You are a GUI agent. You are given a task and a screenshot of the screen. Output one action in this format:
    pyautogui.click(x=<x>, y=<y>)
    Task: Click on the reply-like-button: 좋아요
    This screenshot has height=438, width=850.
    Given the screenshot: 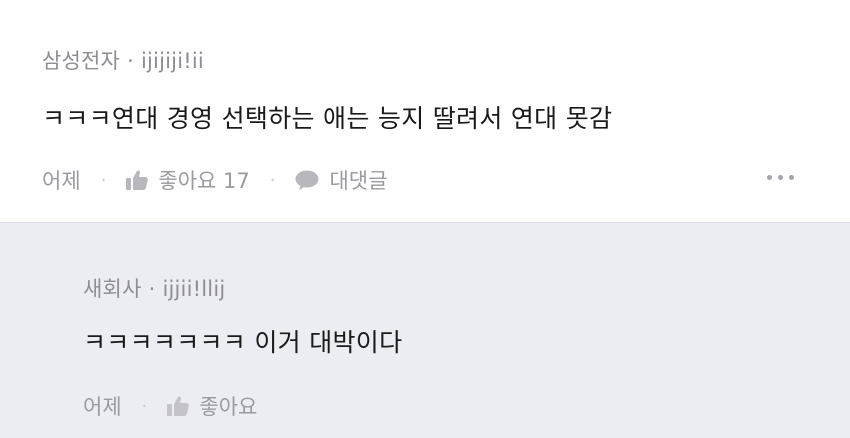 What is the action you would take?
    pyautogui.click(x=212, y=406)
    